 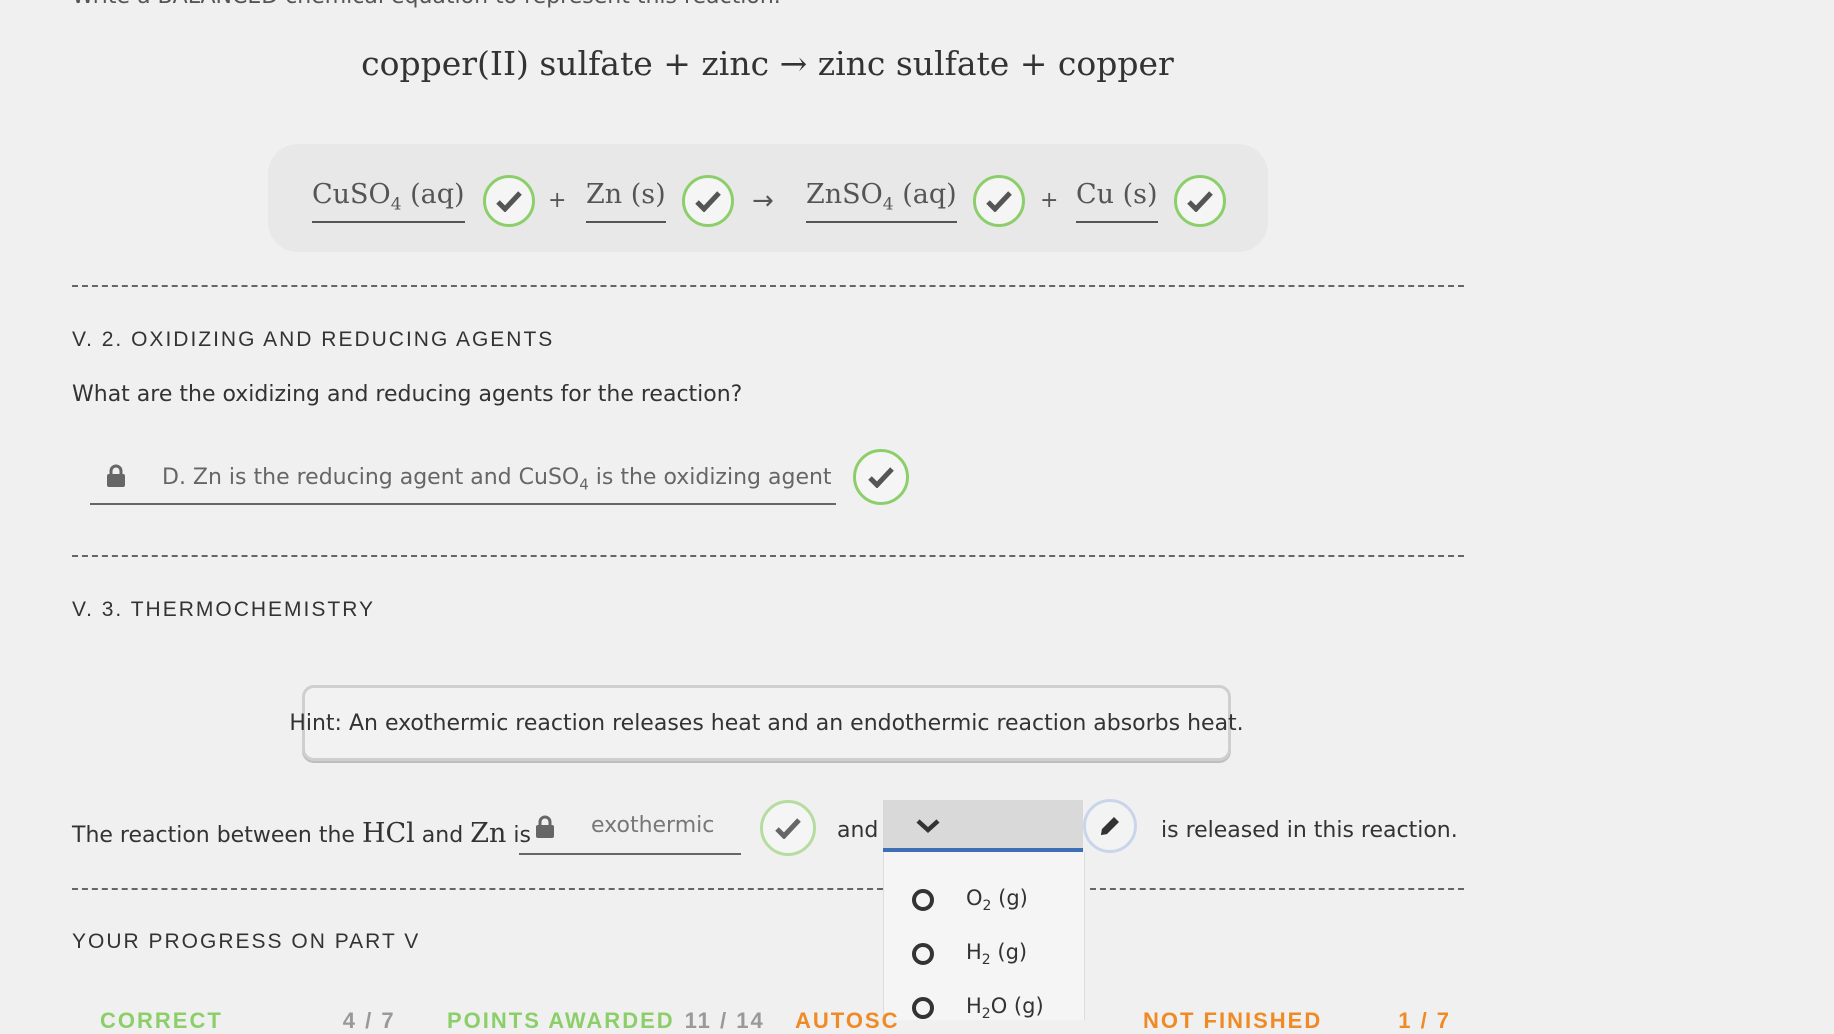 I want to click on thermo-sentence: The reaction between the HCl and Zn is, so click(x=301, y=833).